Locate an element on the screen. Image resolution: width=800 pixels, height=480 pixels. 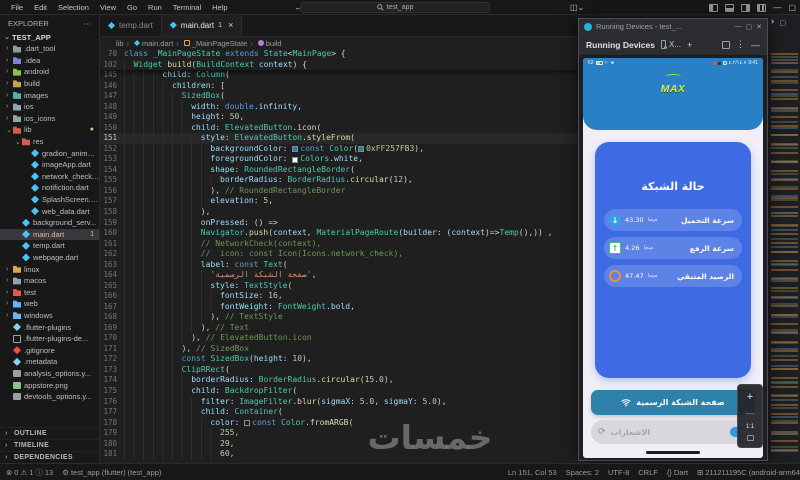
maximize-button: ▢ is located at coordinates (792, 7).